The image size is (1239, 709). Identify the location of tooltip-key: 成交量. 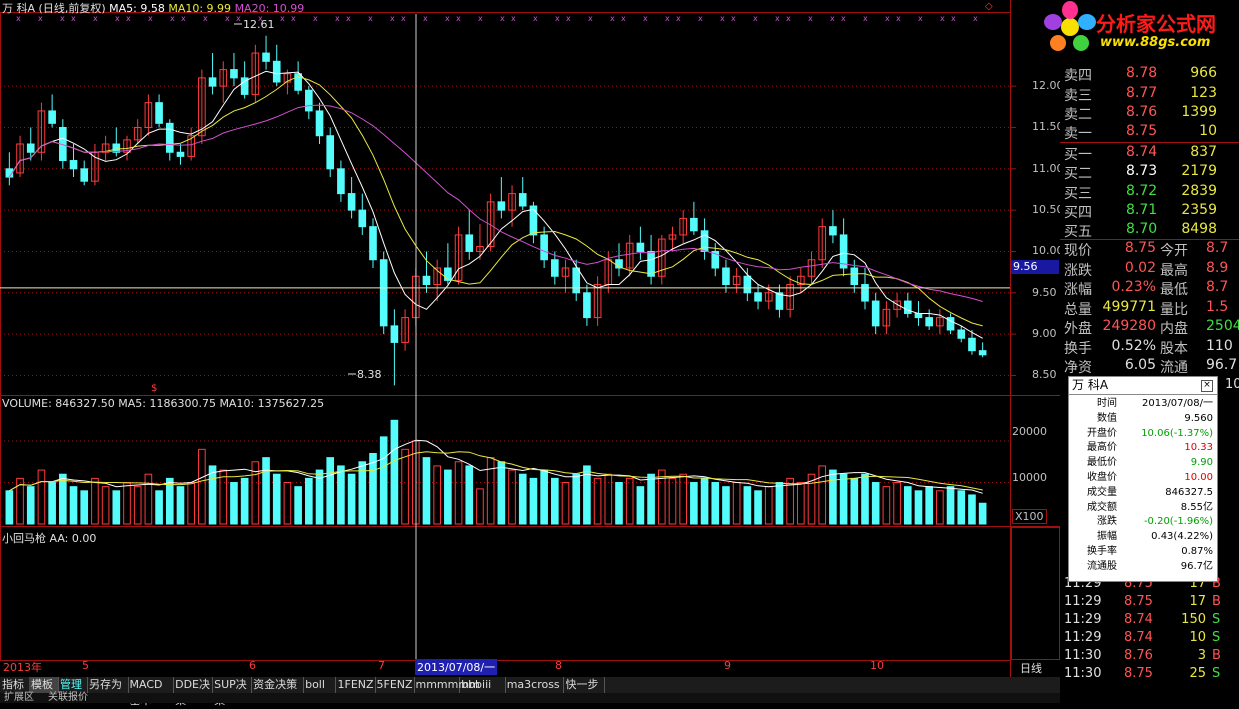
(1102, 492).